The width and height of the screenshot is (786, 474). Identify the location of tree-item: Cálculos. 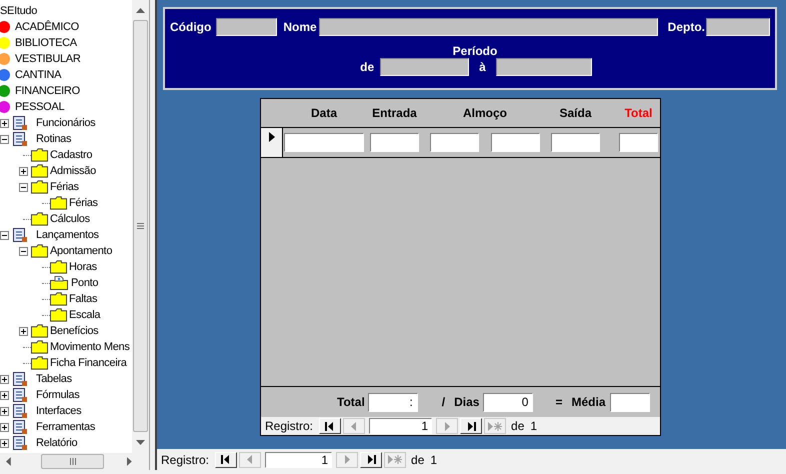
(70, 219).